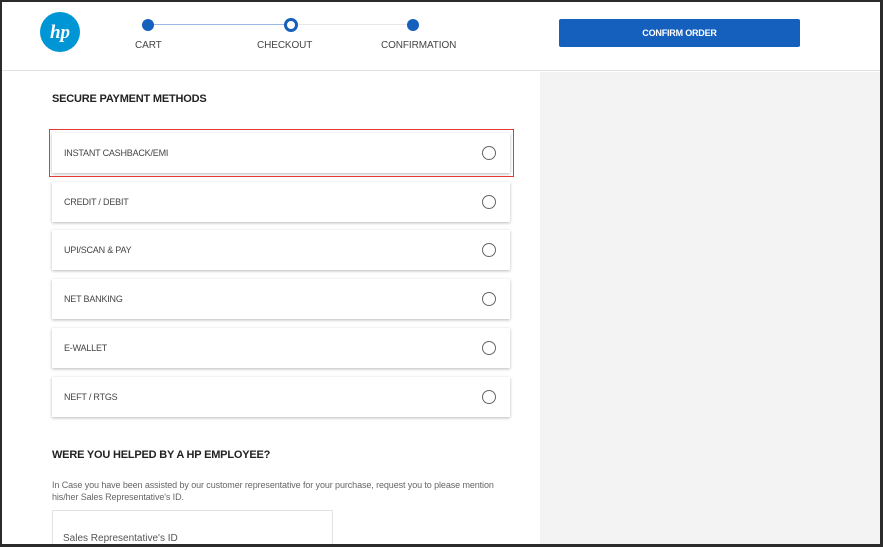 The width and height of the screenshot is (883, 547). I want to click on payment-method-upi: UPI/SCAN & PAY, so click(281, 250).